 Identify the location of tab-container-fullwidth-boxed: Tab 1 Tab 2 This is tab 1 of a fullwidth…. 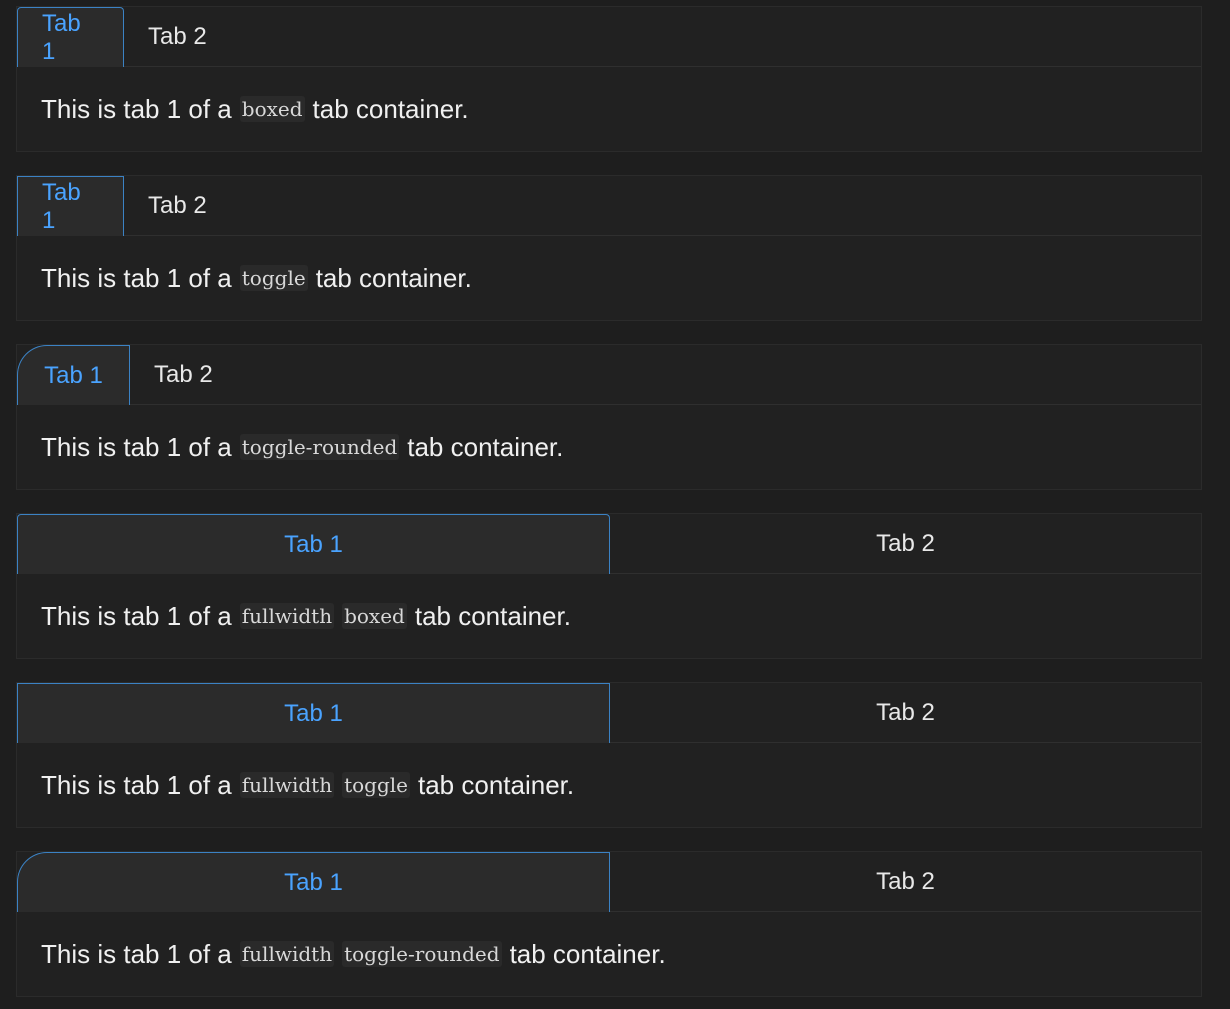
(609, 586).